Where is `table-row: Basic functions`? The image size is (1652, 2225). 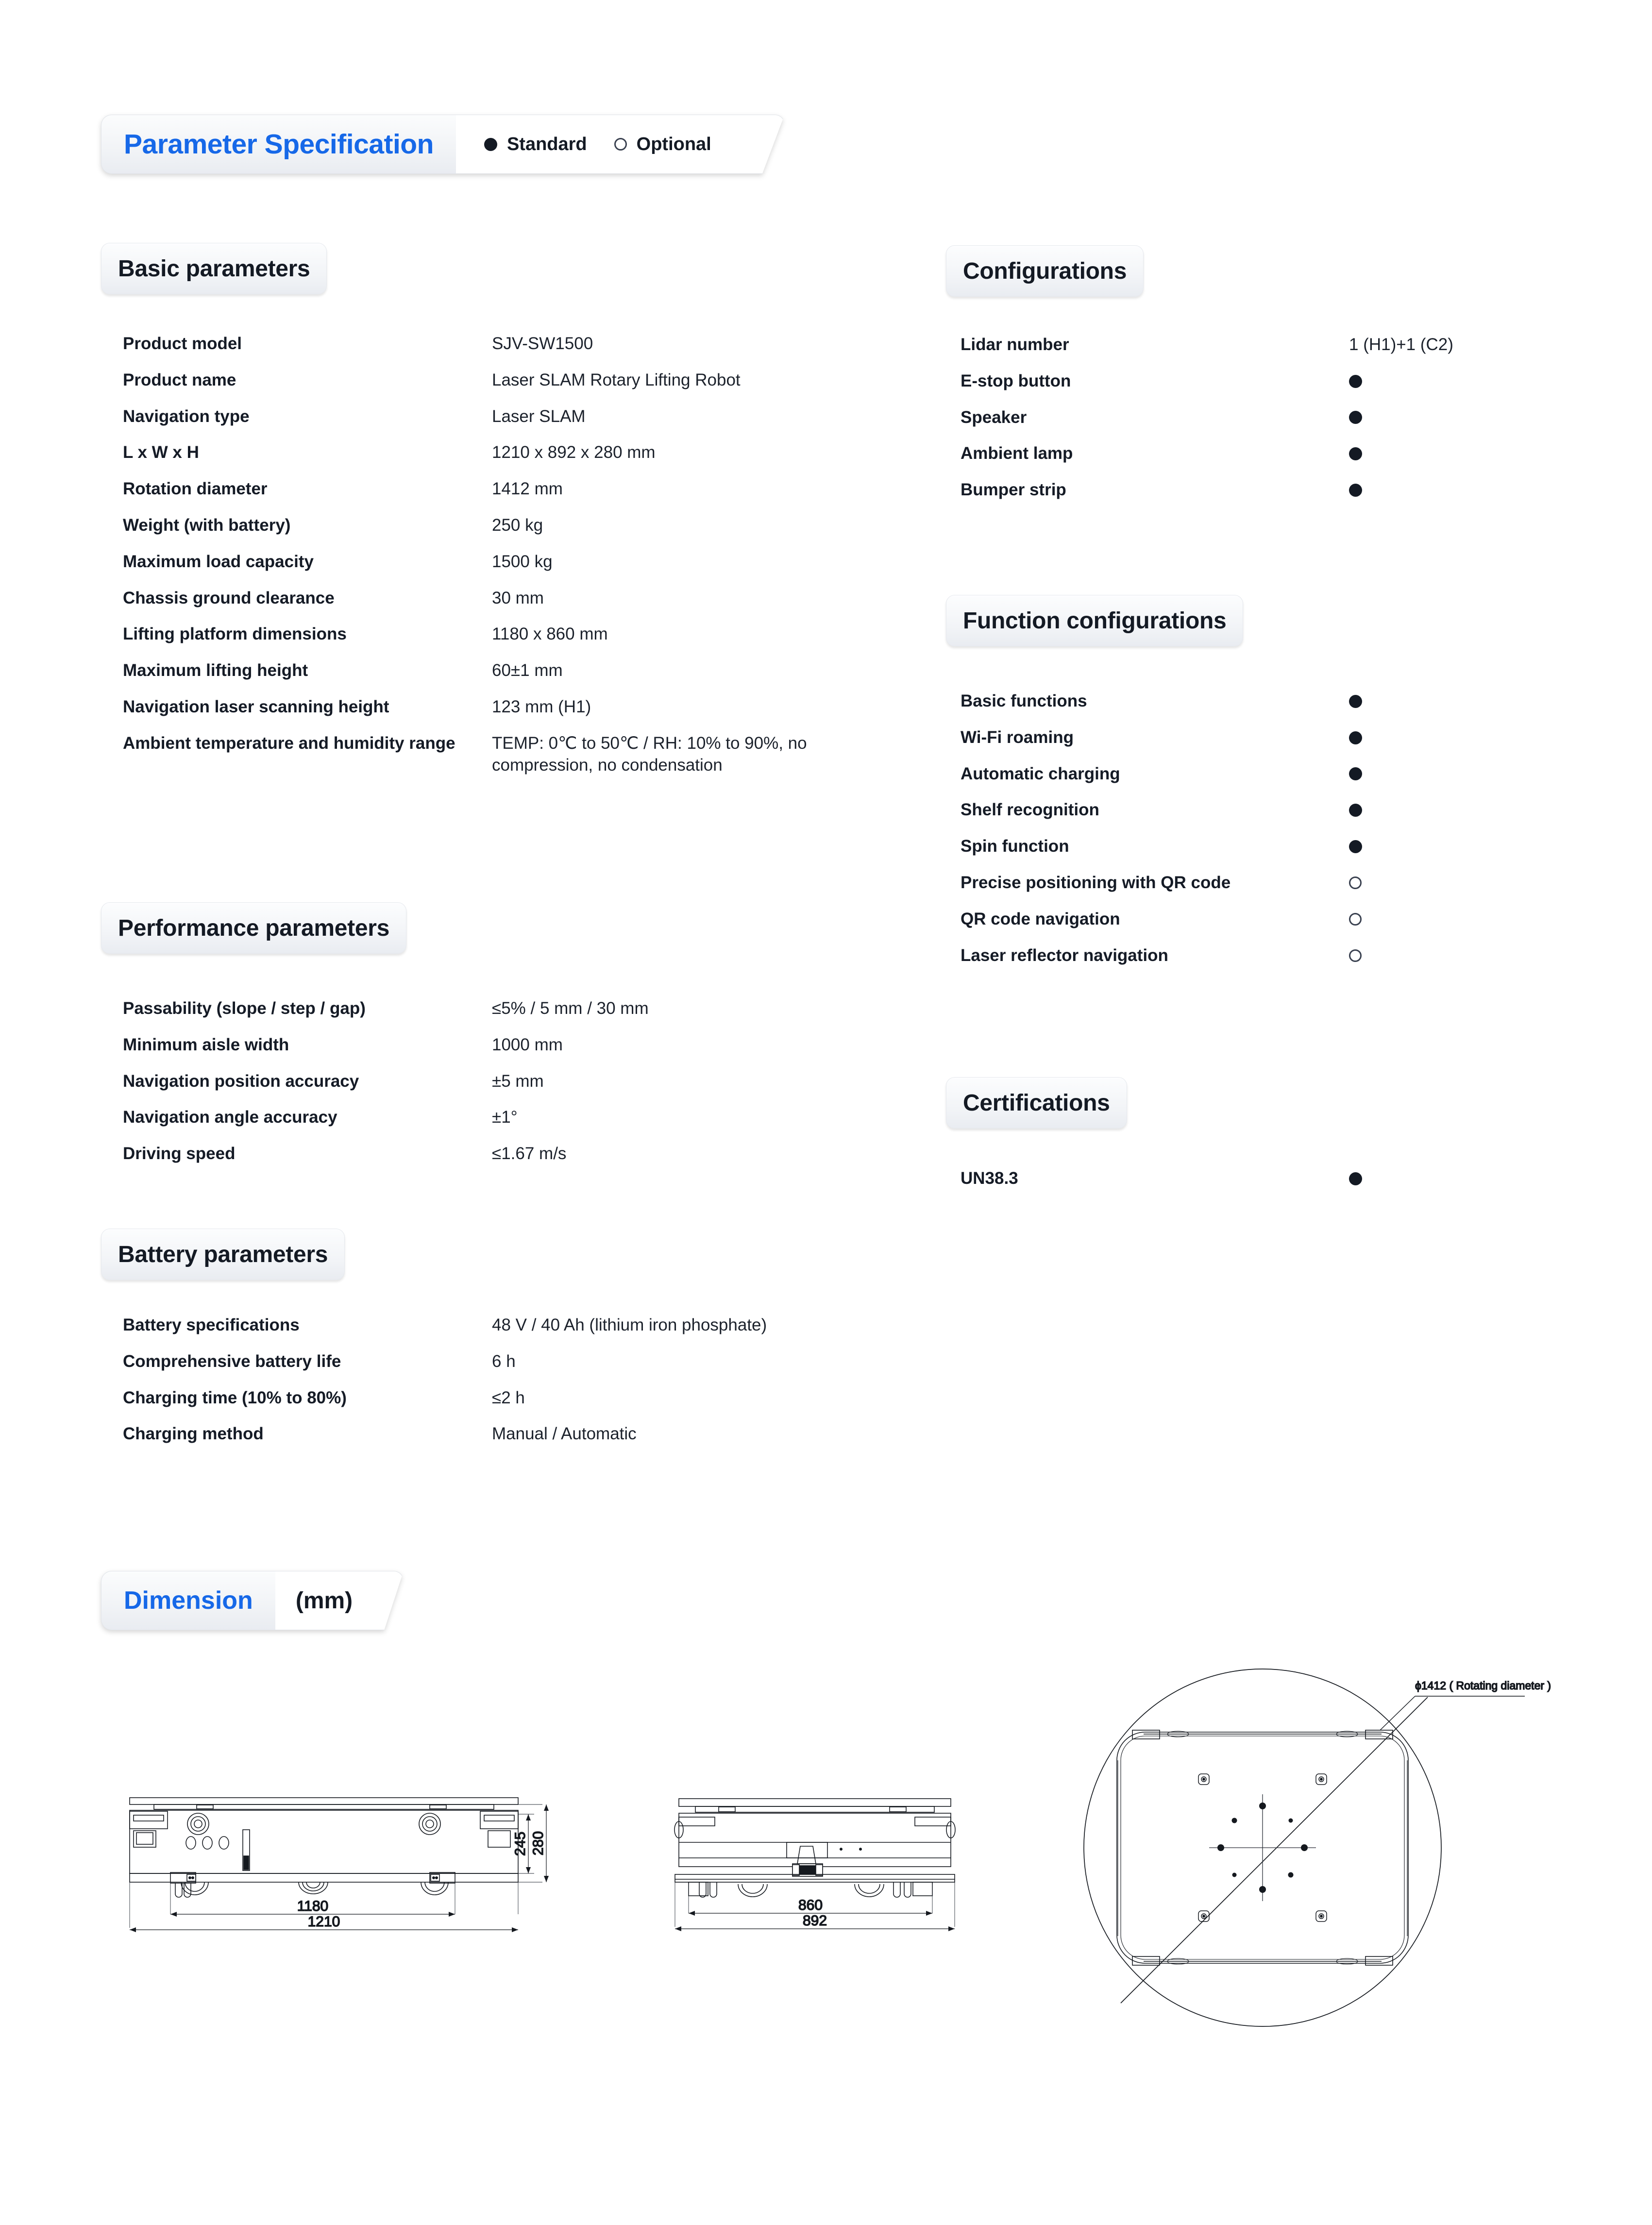 table-row: Basic functions is located at coordinates (1264, 701).